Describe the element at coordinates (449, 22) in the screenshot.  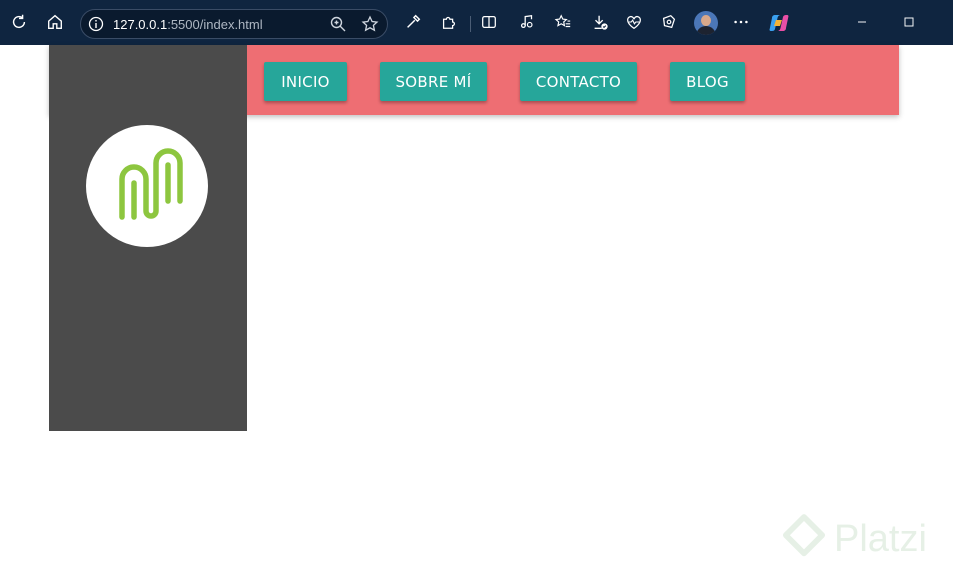
I see `extensions-icon` at that location.